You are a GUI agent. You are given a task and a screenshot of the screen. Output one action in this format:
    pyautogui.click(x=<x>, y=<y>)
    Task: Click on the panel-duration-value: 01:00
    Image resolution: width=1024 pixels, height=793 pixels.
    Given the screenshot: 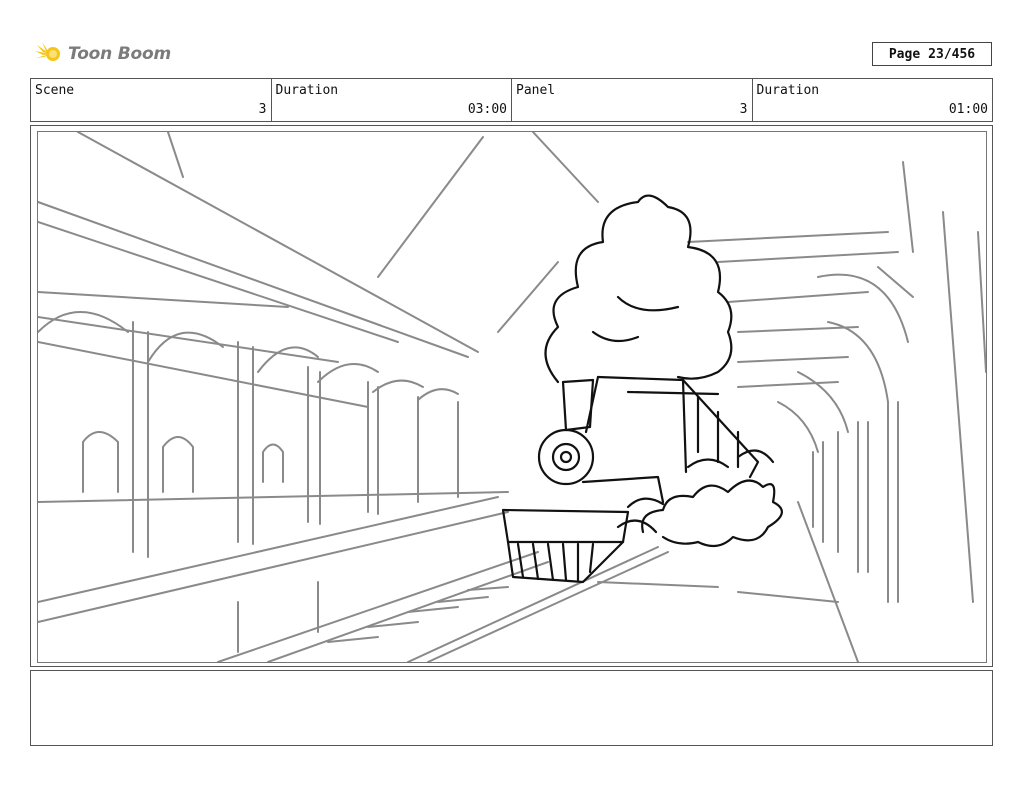 What is the action you would take?
    pyautogui.click(x=968, y=109)
    